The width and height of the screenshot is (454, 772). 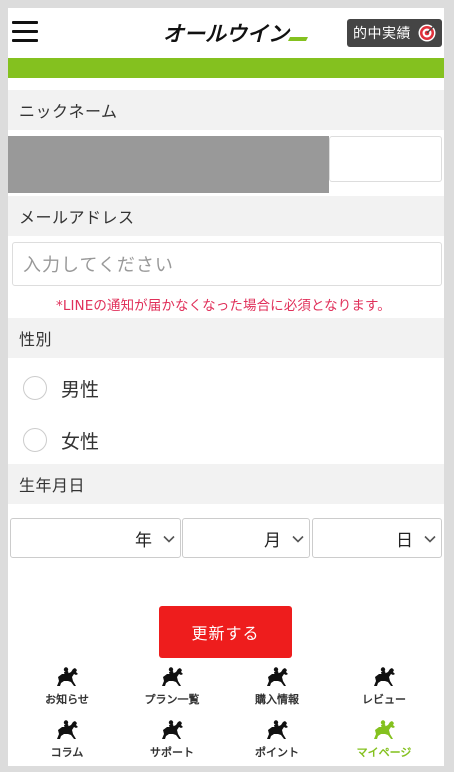 I want to click on gender-male-option: 男性, so click(x=61, y=388).